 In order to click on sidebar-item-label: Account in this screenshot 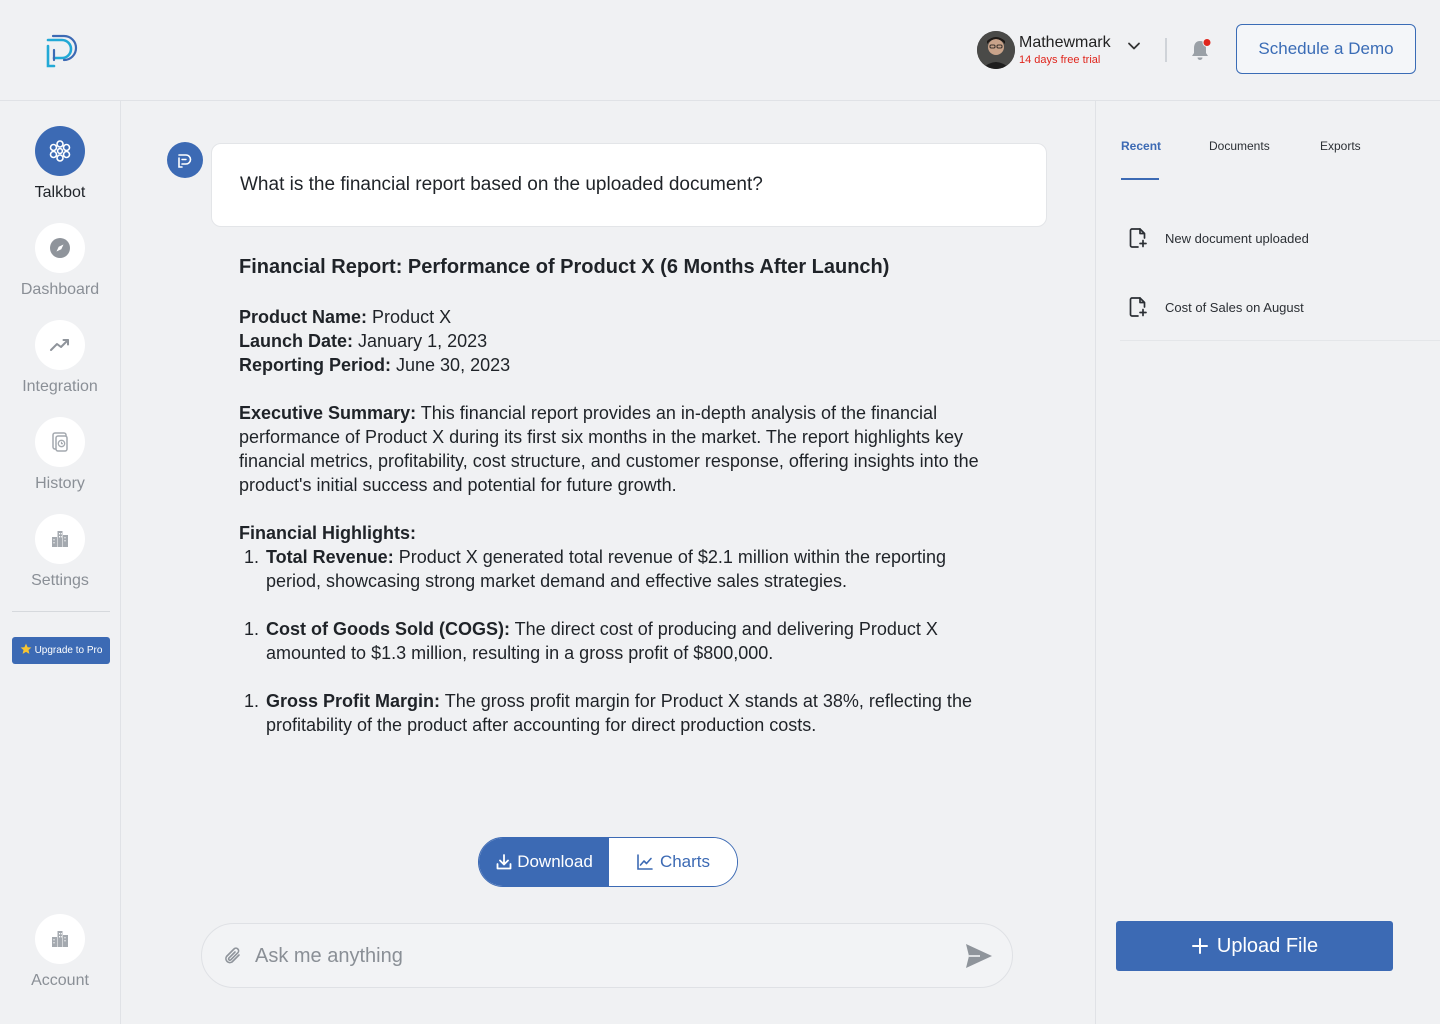, I will do `click(60, 980)`.